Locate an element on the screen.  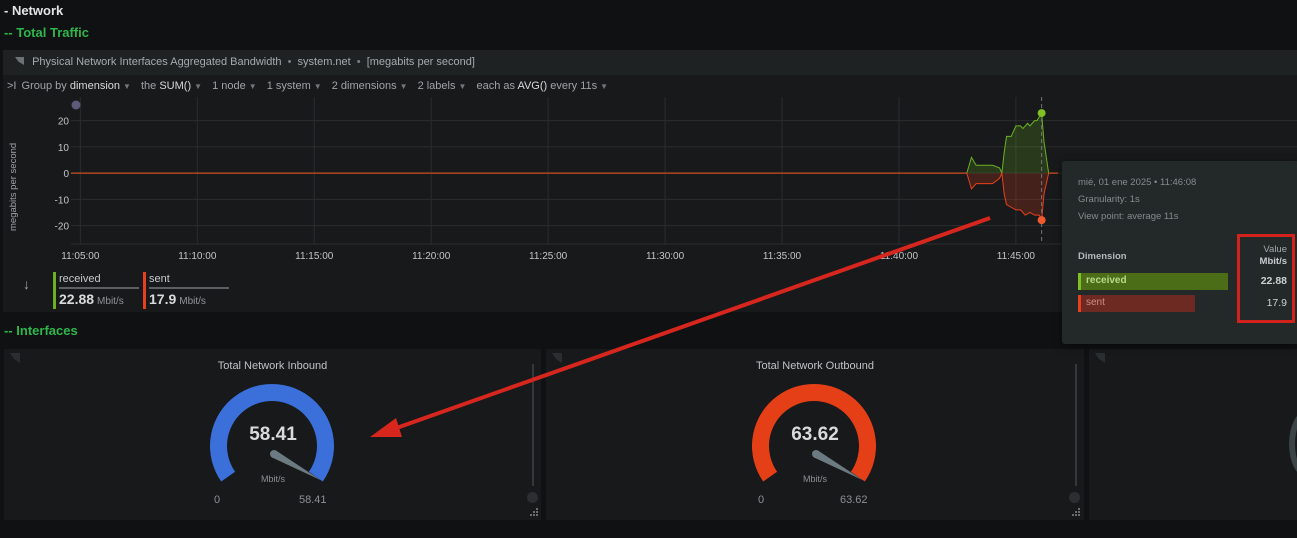
series-area-sent is located at coordinates (564, 197).